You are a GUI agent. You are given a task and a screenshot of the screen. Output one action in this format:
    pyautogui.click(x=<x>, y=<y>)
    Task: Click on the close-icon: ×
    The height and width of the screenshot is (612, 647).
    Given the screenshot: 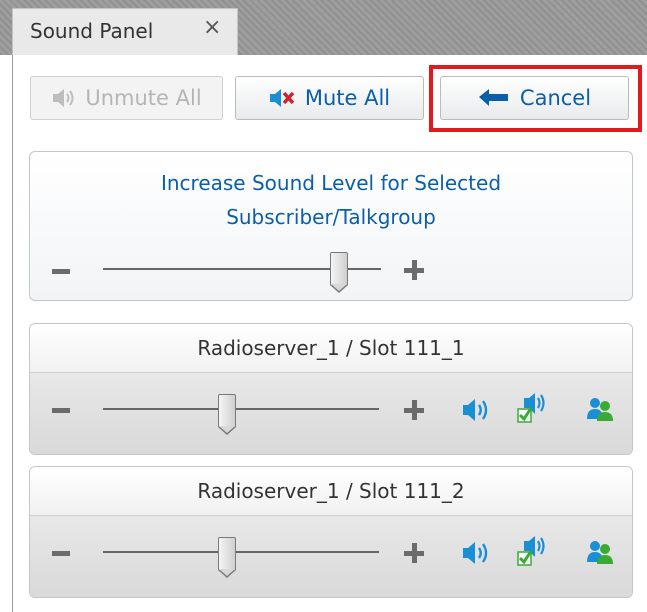 What is the action you would take?
    pyautogui.click(x=212, y=28)
    